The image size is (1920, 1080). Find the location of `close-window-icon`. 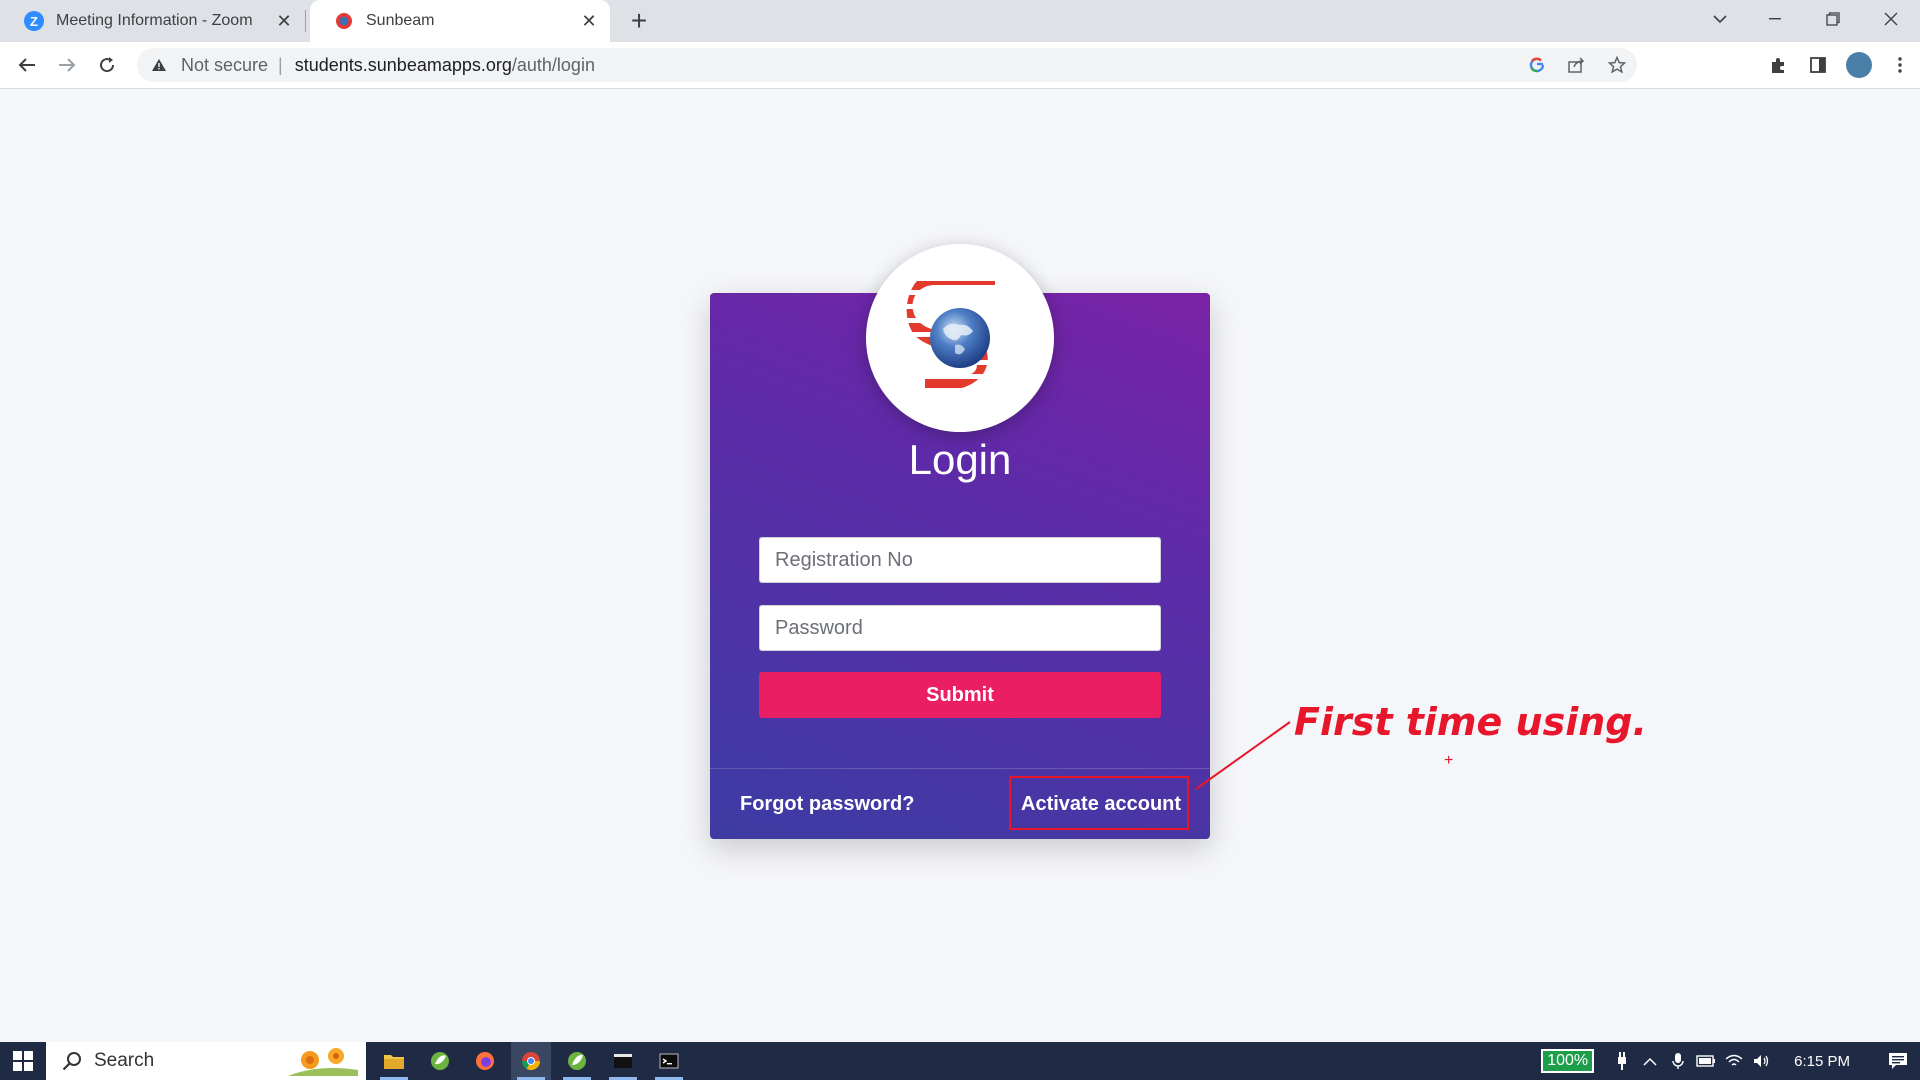

close-window-icon is located at coordinates (1891, 19).